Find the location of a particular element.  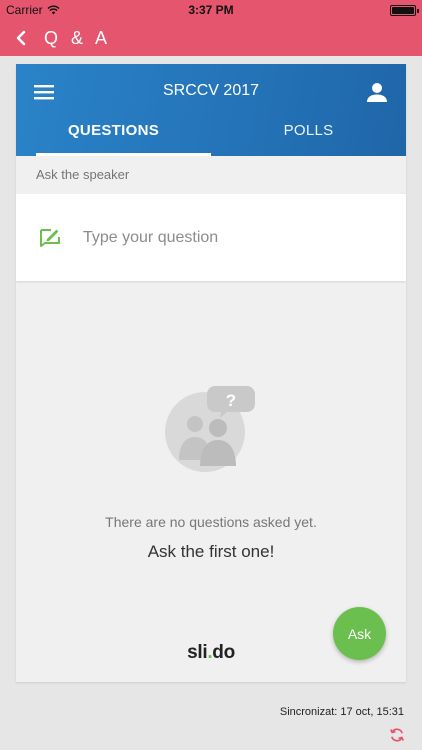

status-time: 3:37 PM is located at coordinates (211, 10).